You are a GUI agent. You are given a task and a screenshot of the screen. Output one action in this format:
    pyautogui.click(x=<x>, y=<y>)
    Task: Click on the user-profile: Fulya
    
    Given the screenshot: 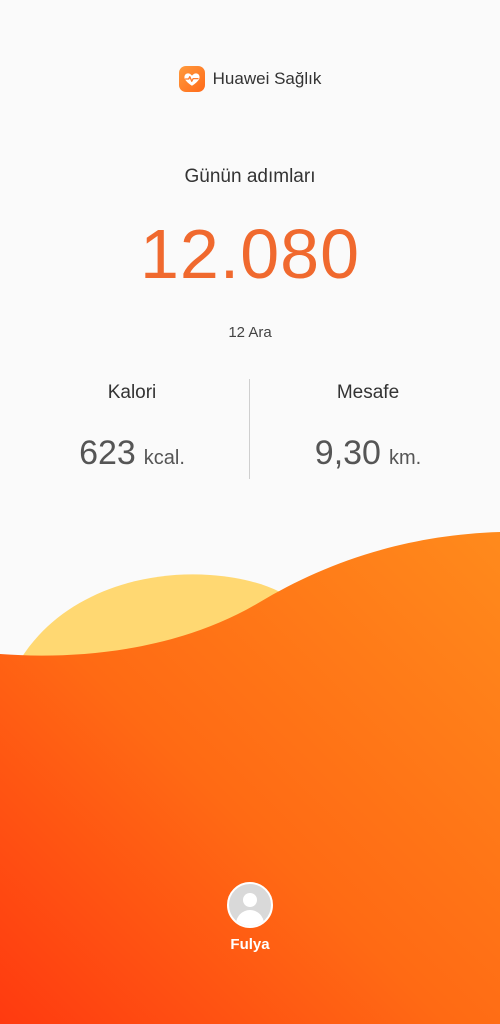 What is the action you would take?
    pyautogui.click(x=250, y=917)
    